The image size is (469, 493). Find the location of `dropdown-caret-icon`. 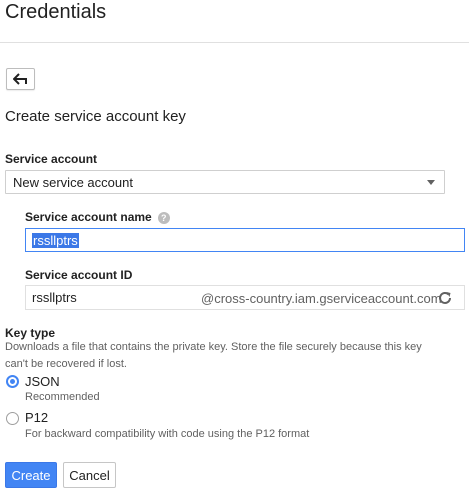

dropdown-caret-icon is located at coordinates (431, 182).